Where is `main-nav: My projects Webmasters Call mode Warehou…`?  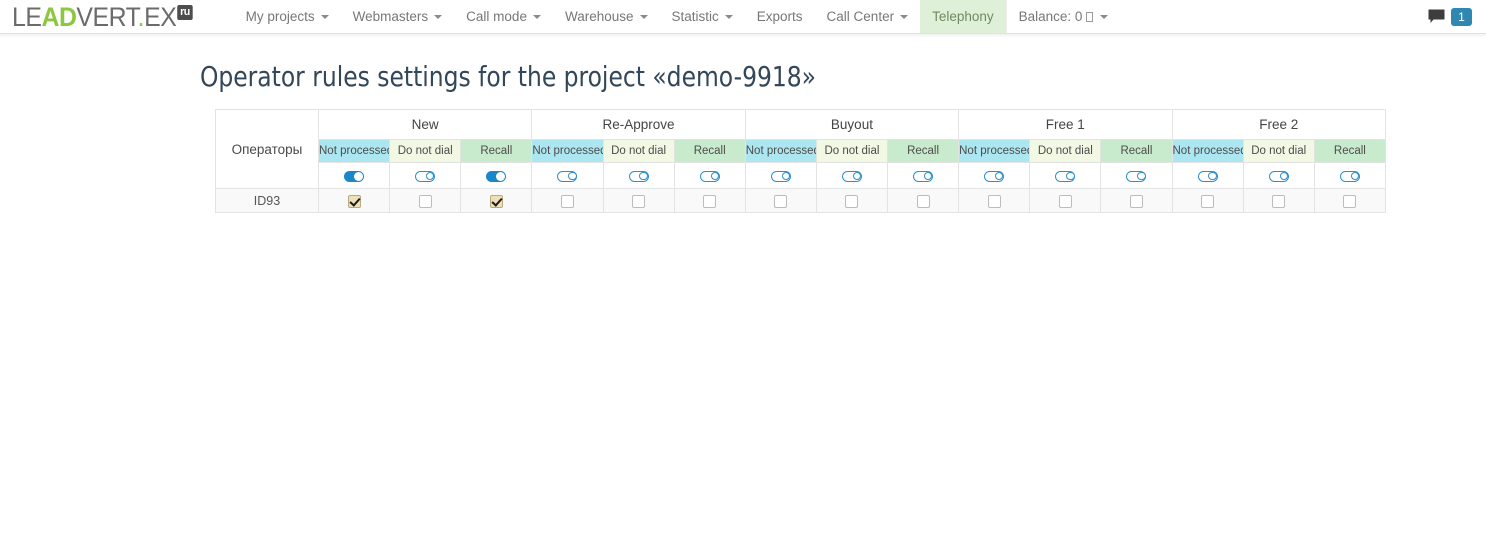 main-nav: My projects Webmasters Call mode Warehou… is located at coordinates (677, 16).